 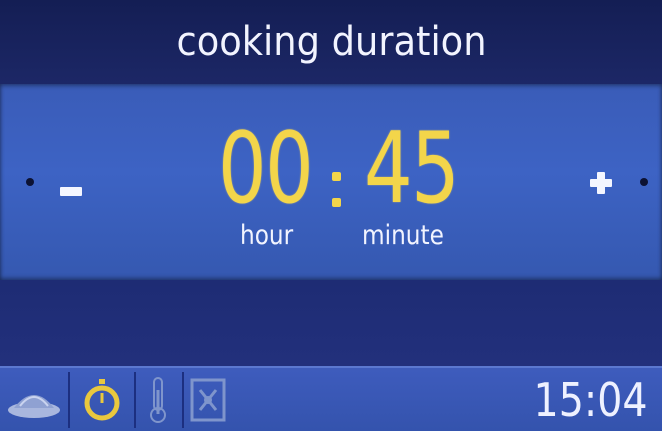 What do you see at coordinates (30, 182) in the screenshot?
I see `left-indicator-dot` at bounding box center [30, 182].